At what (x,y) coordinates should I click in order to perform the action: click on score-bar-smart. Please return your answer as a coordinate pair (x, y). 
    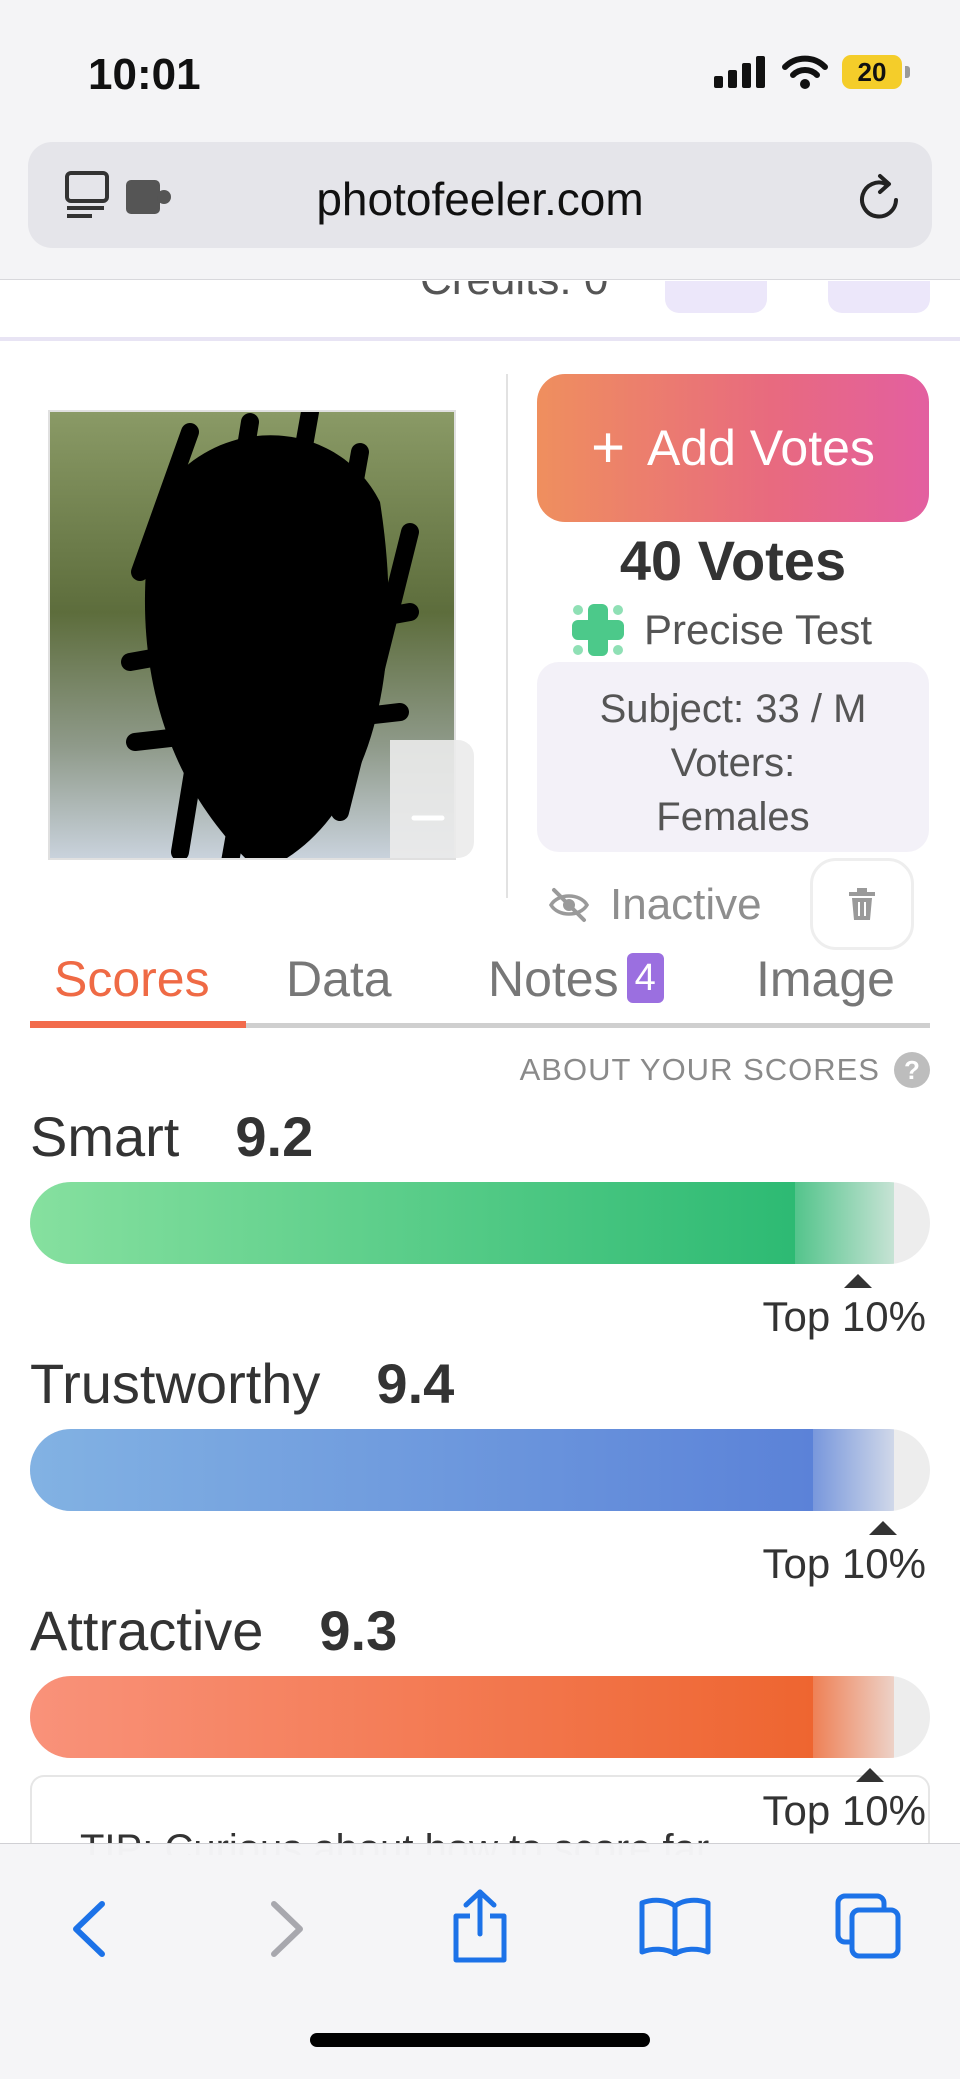
    Looking at the image, I should click on (480, 1223).